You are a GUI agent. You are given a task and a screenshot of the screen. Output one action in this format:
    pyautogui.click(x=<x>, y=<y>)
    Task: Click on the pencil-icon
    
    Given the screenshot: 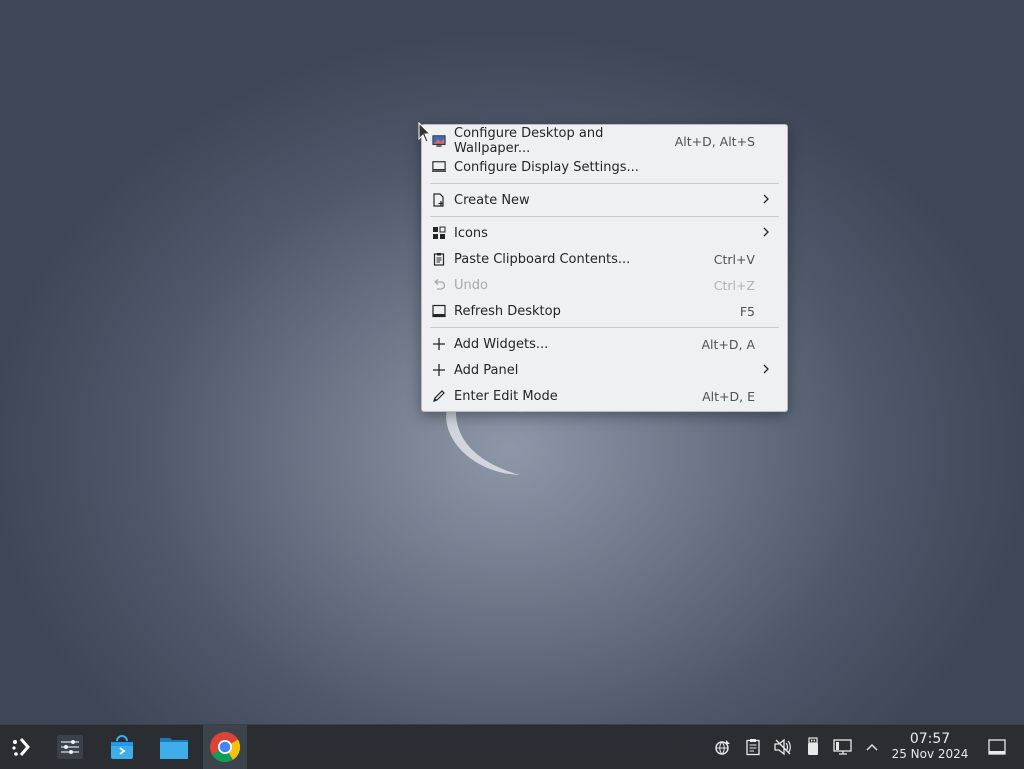 What is the action you would take?
    pyautogui.click(x=439, y=396)
    